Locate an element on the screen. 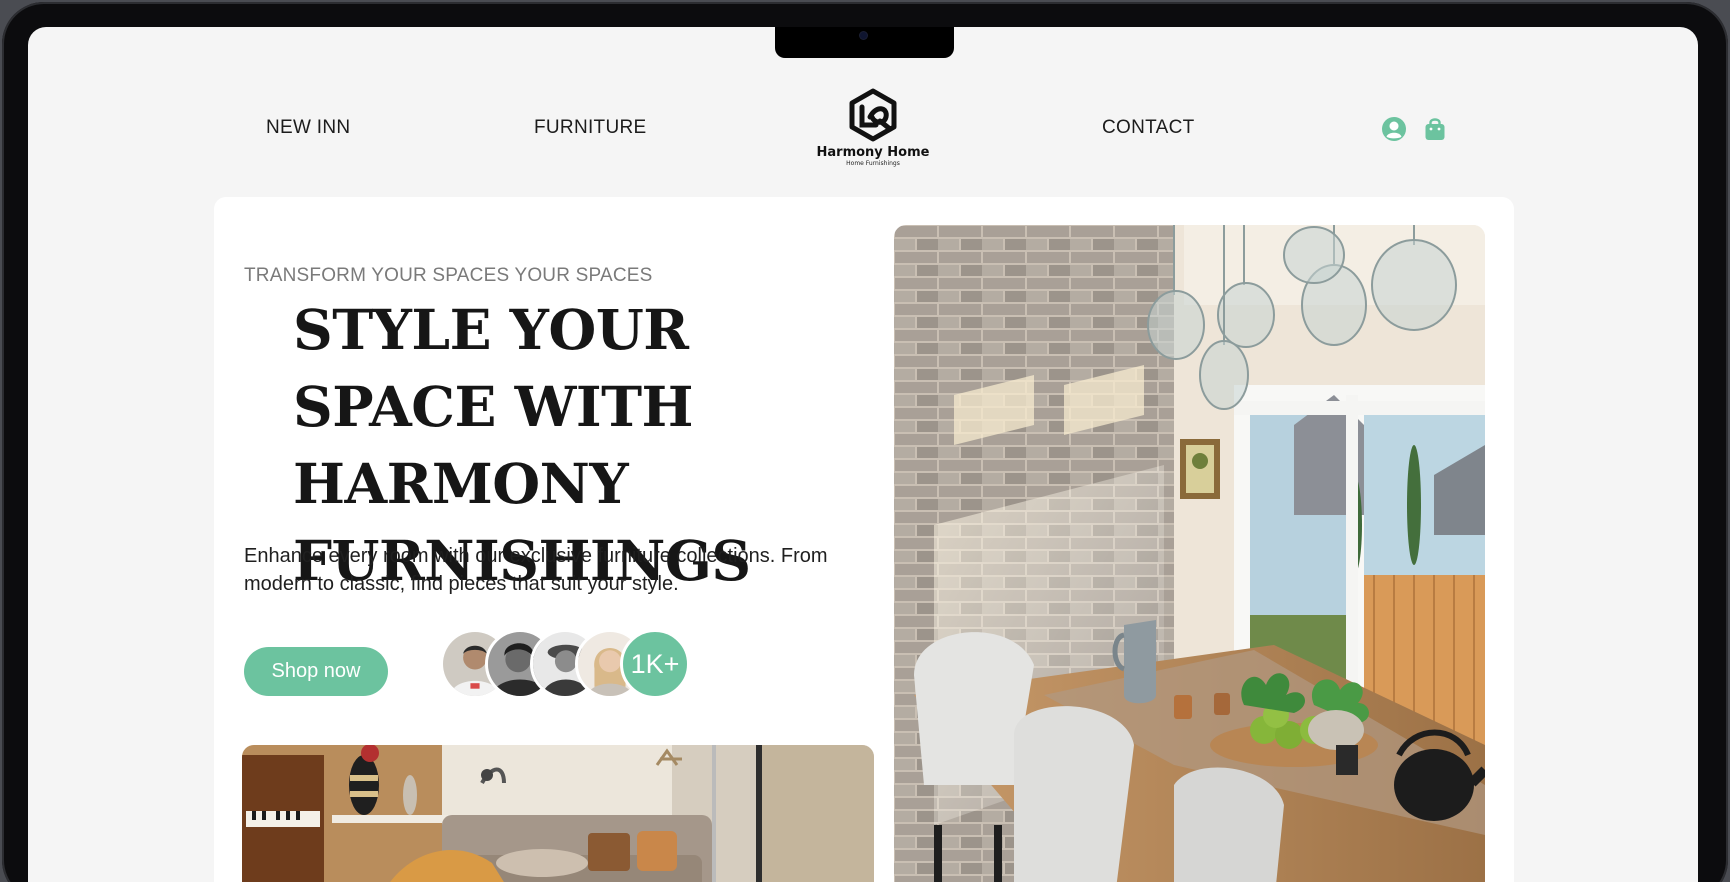 This screenshot has height=882, width=1730. nav-furniture: FURNITURE is located at coordinates (590, 128).